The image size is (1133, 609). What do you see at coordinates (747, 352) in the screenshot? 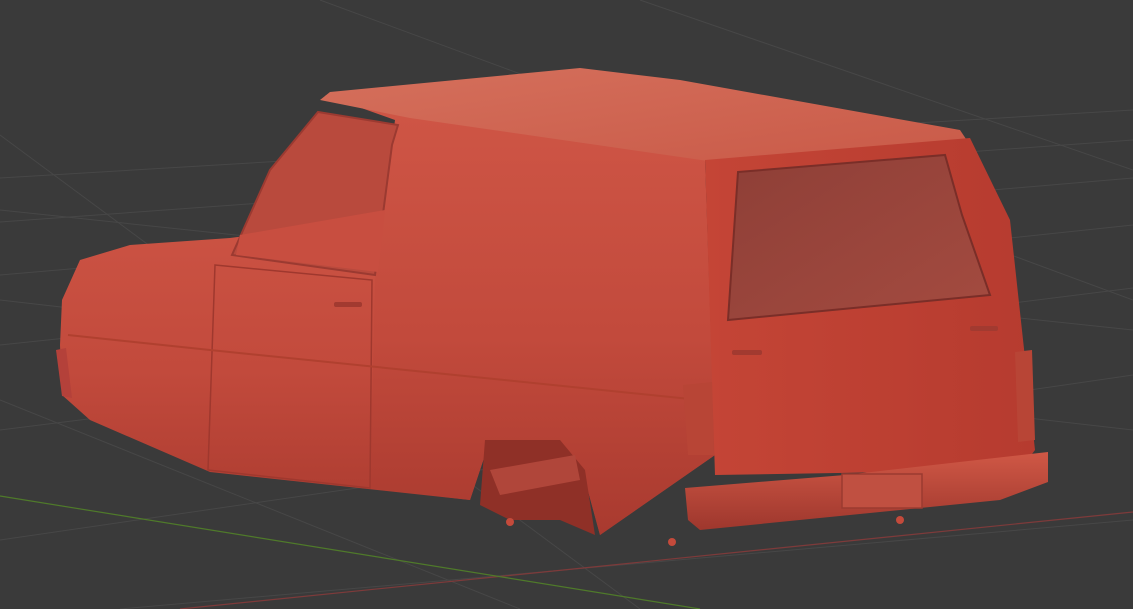
I see `rear-handle-left` at bounding box center [747, 352].